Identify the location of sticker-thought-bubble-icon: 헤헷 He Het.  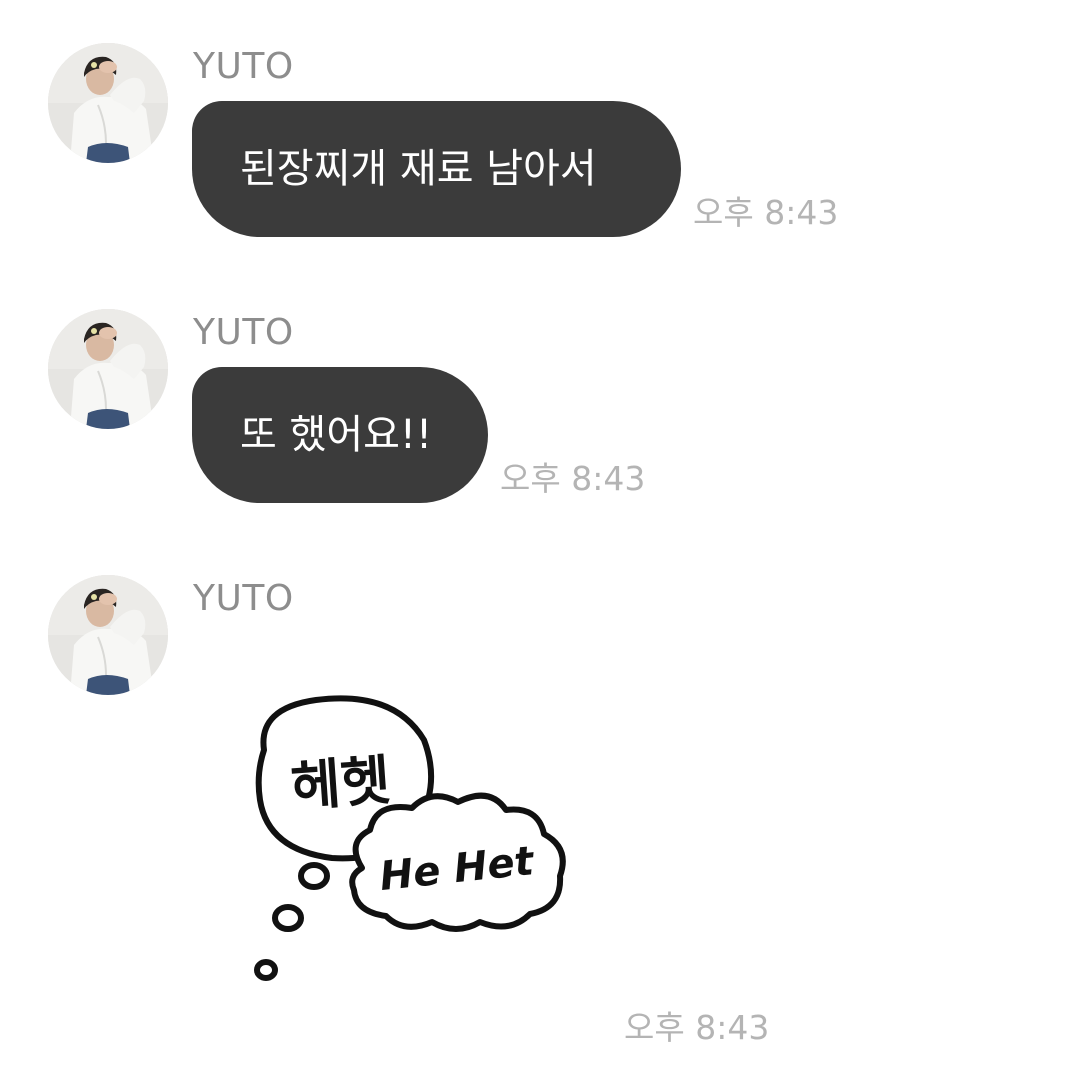
(419, 840).